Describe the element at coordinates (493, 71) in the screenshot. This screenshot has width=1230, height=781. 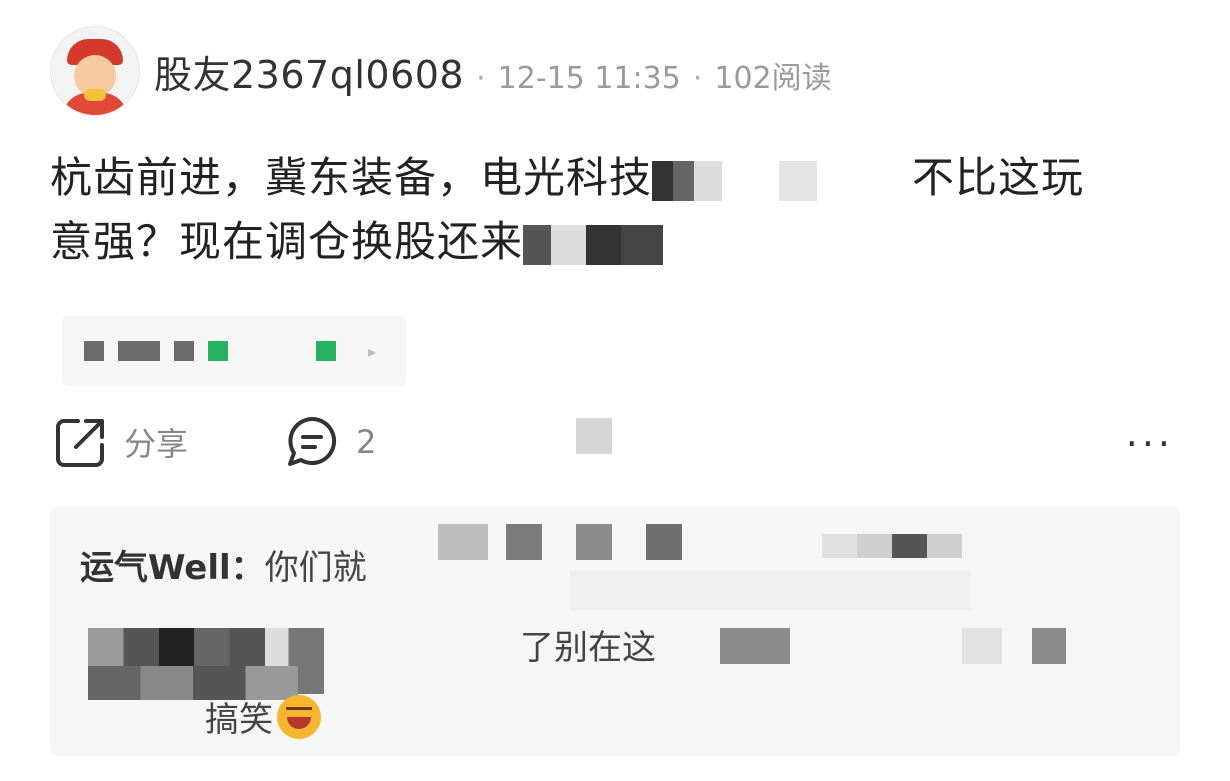
I see `post-meta: 股友2367ql0608 · 12-15 11:35 · 102阅读` at that location.